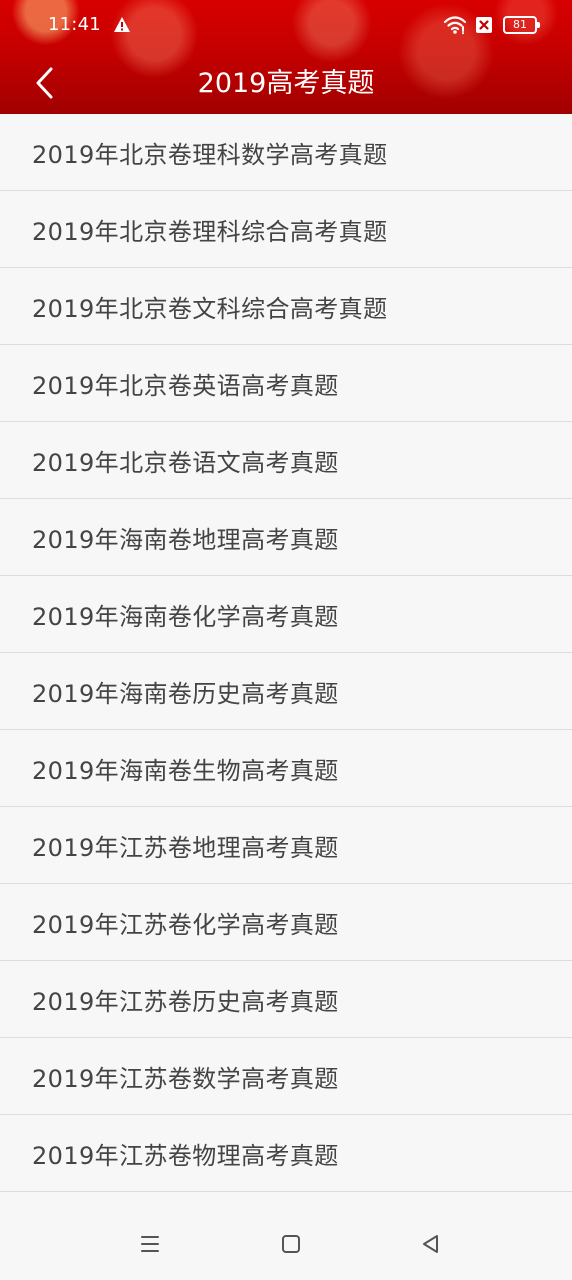  What do you see at coordinates (210, 231) in the screenshot?
I see `list-item-label: 2019年北京卷理科综合高考真题` at bounding box center [210, 231].